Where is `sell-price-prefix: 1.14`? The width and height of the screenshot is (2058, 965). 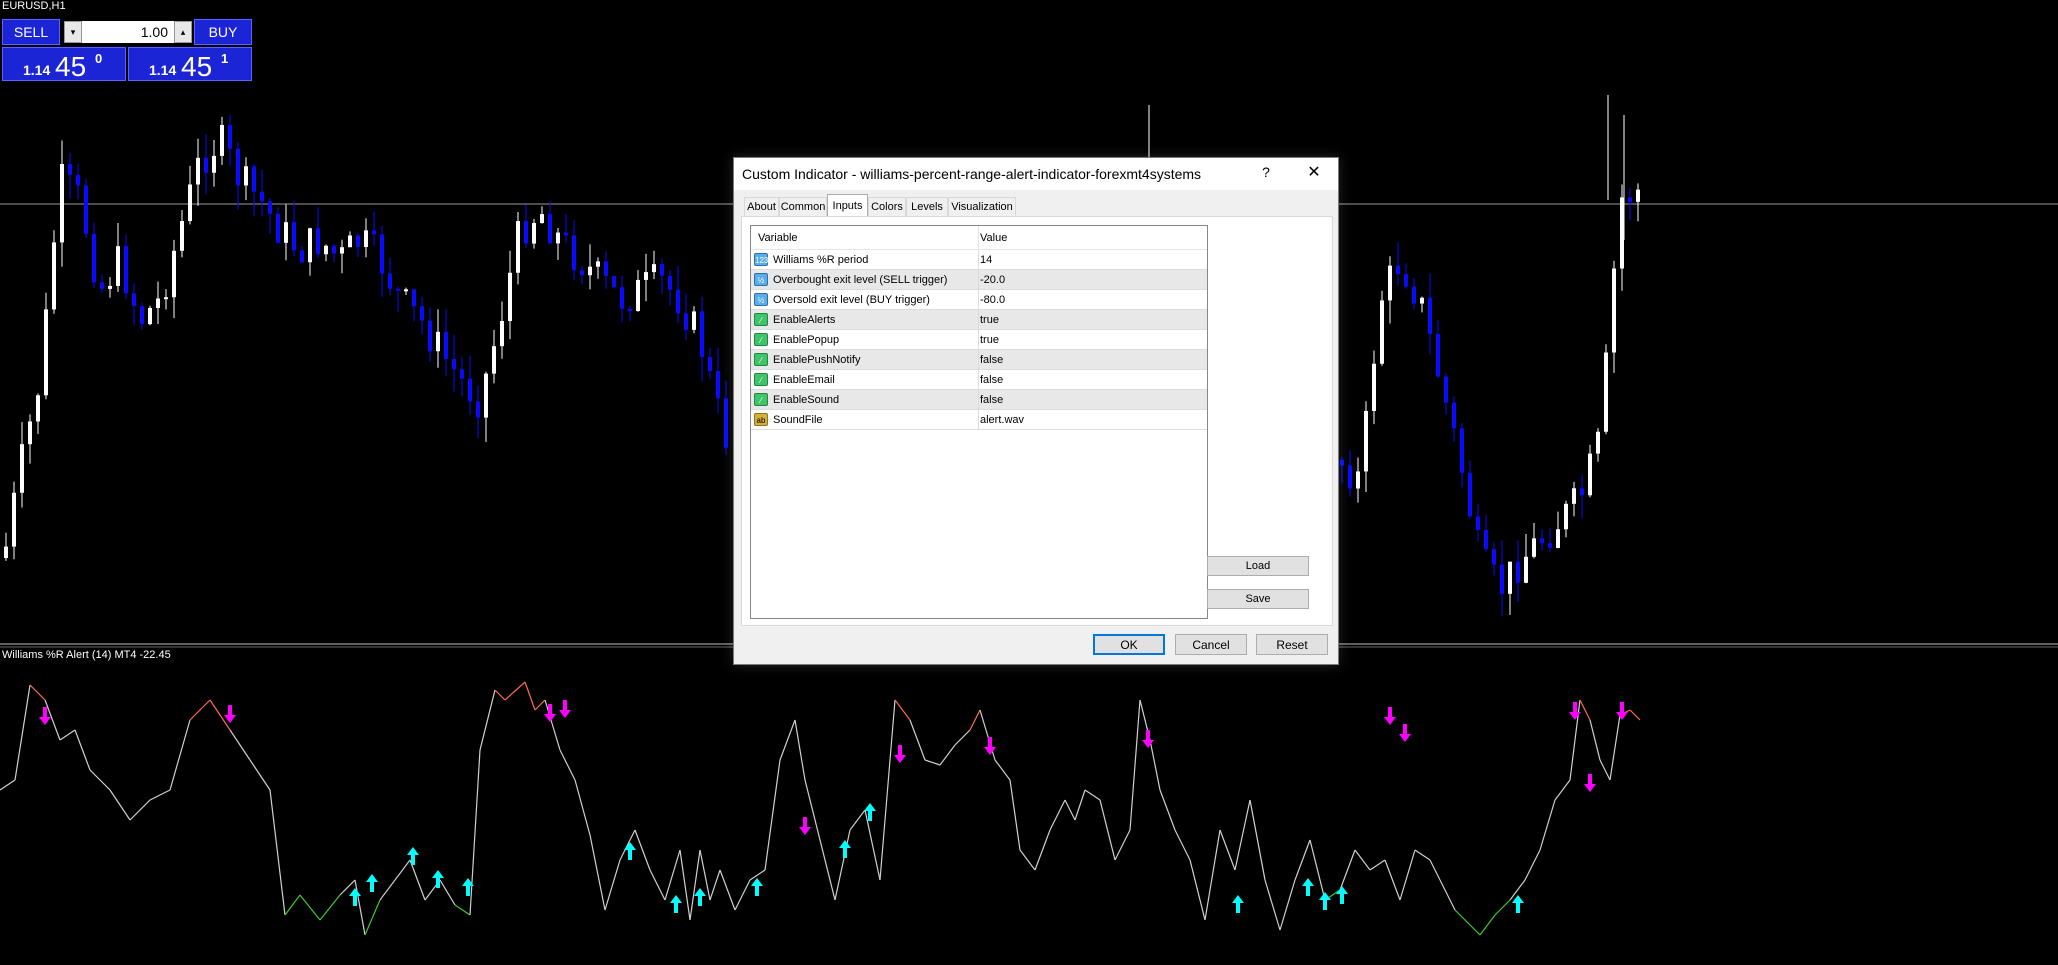
sell-price-prefix: 1.14 is located at coordinates (37, 70).